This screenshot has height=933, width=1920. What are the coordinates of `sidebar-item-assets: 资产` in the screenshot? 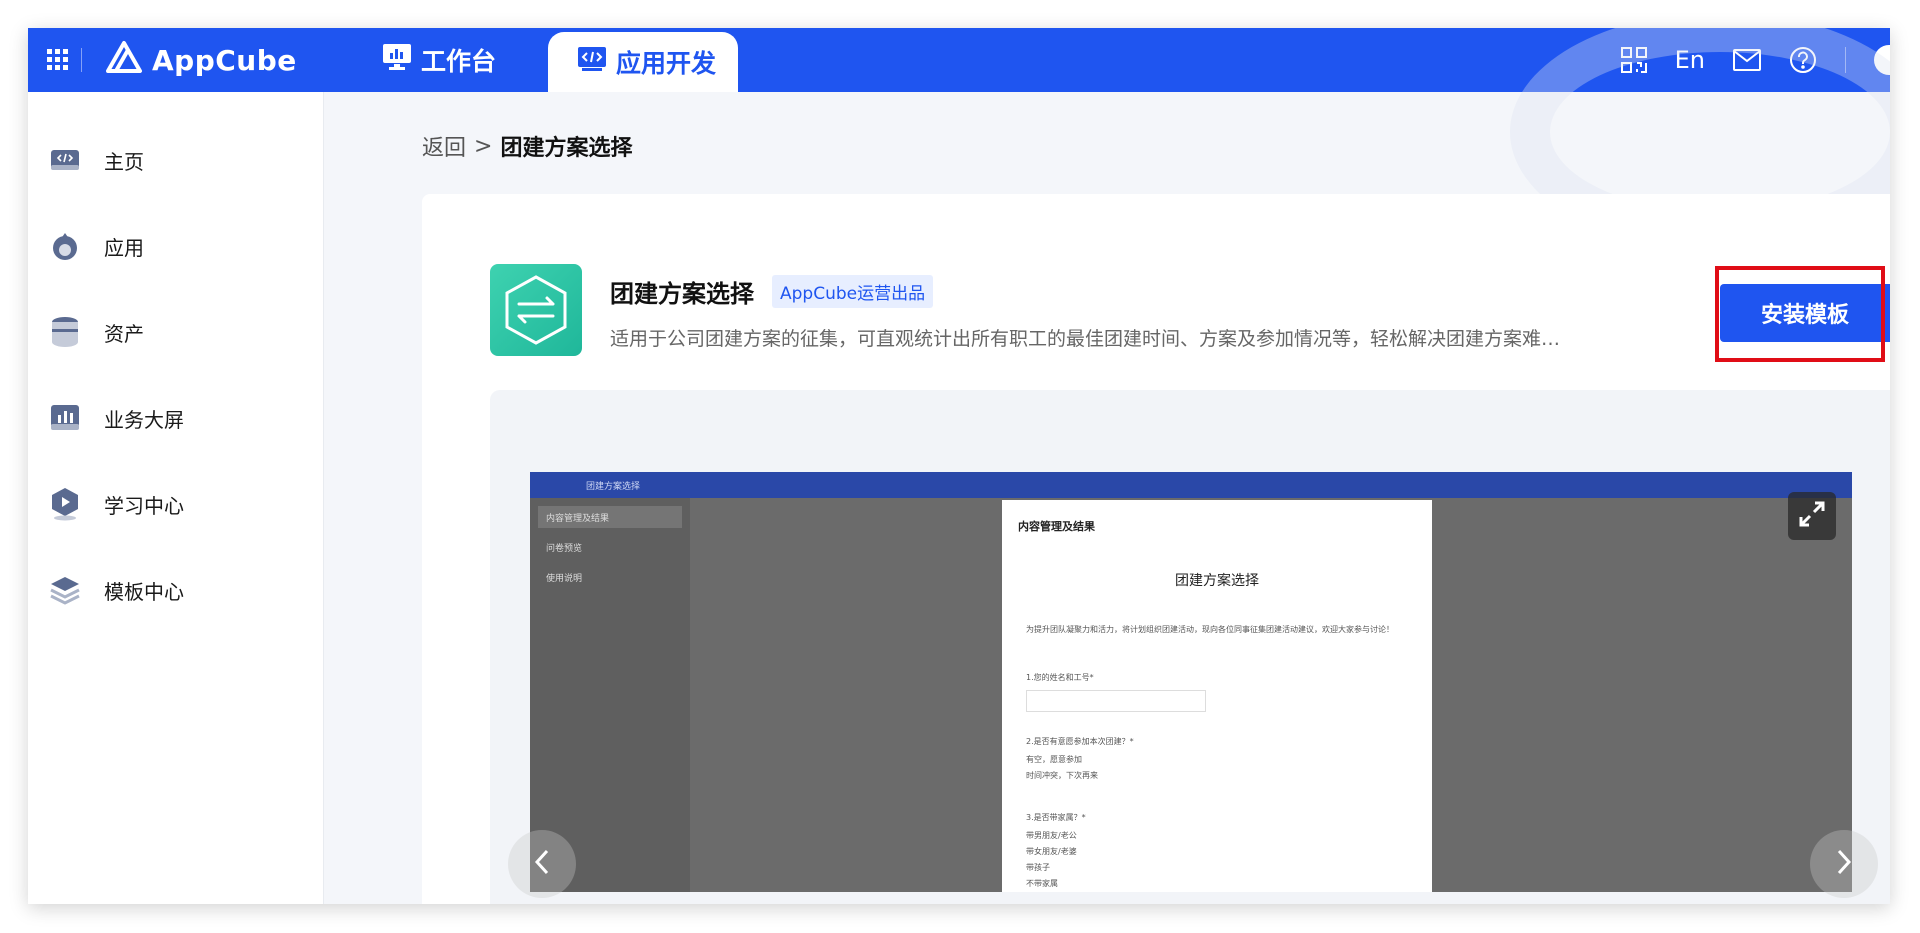 It's located at (96, 332).